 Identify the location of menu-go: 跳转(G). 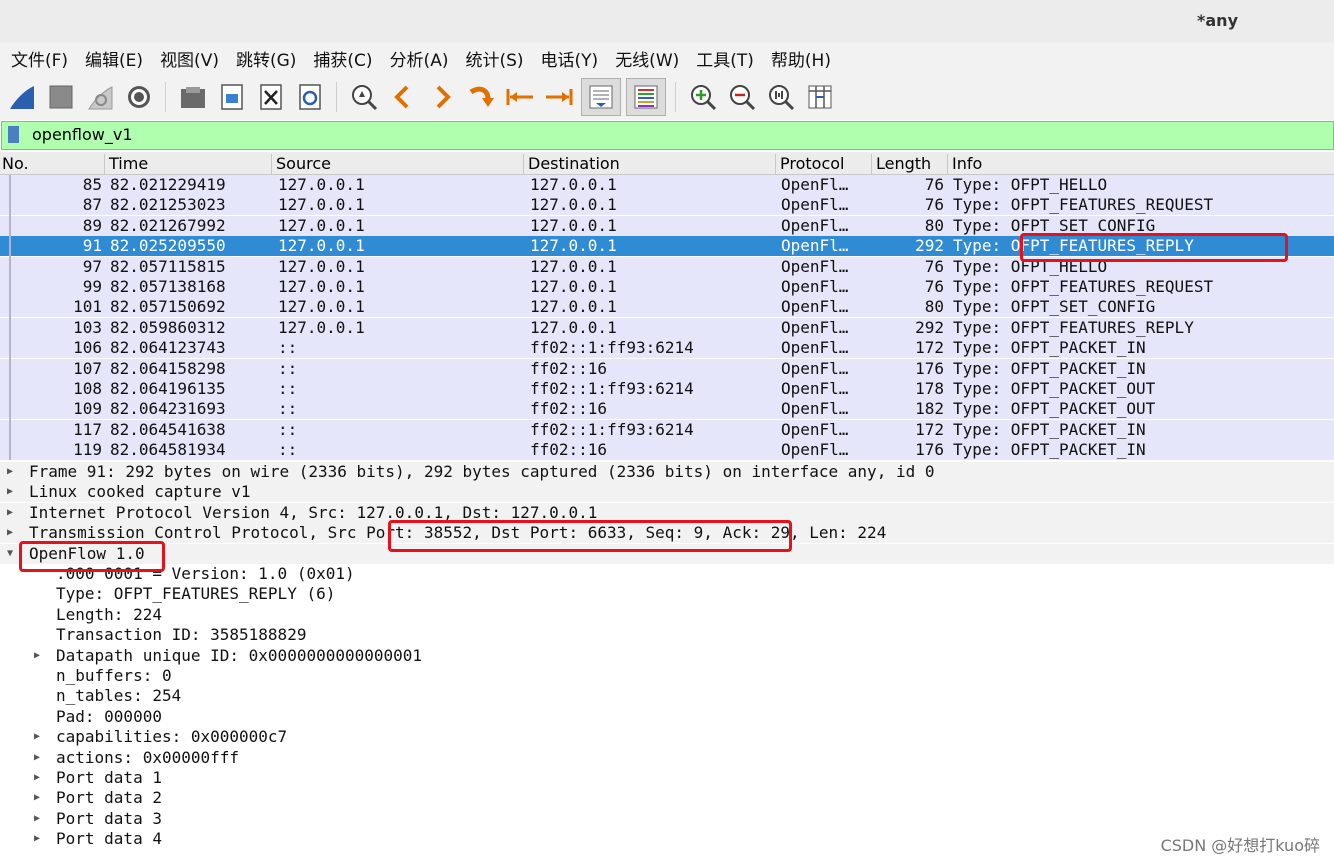
(266, 58).